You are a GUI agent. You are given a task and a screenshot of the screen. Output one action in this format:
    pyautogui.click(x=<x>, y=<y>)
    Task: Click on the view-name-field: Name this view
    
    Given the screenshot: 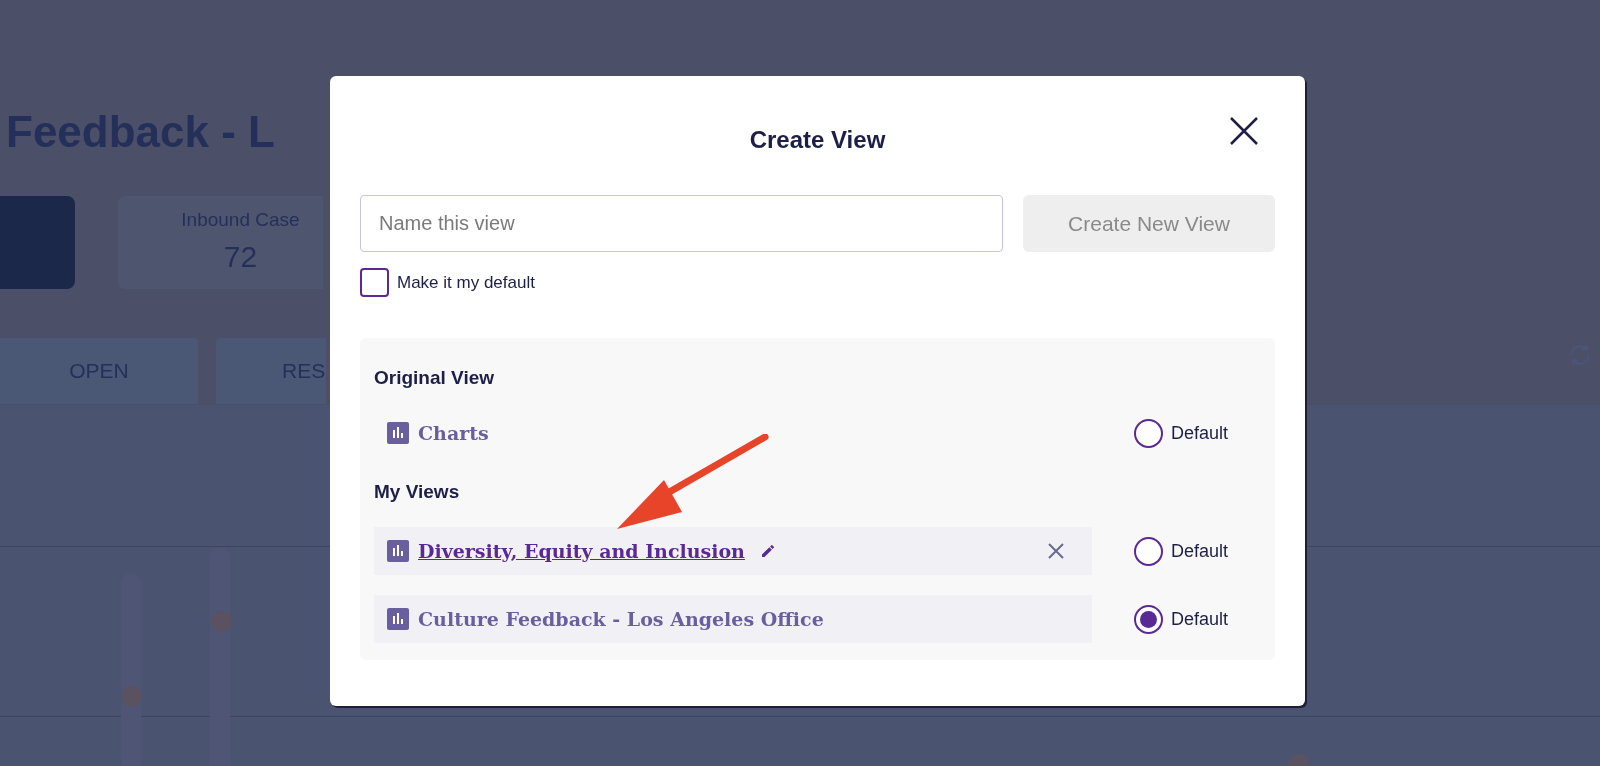 What is the action you would take?
    pyautogui.click(x=681, y=223)
    